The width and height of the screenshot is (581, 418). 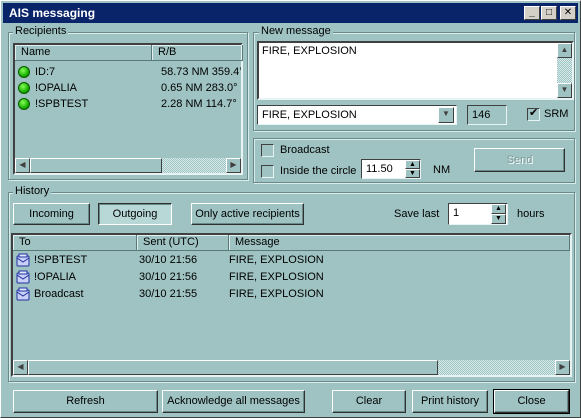 I want to click on message-text-area: FIRE, EXPLOSION ▲ ▼, so click(x=415, y=70).